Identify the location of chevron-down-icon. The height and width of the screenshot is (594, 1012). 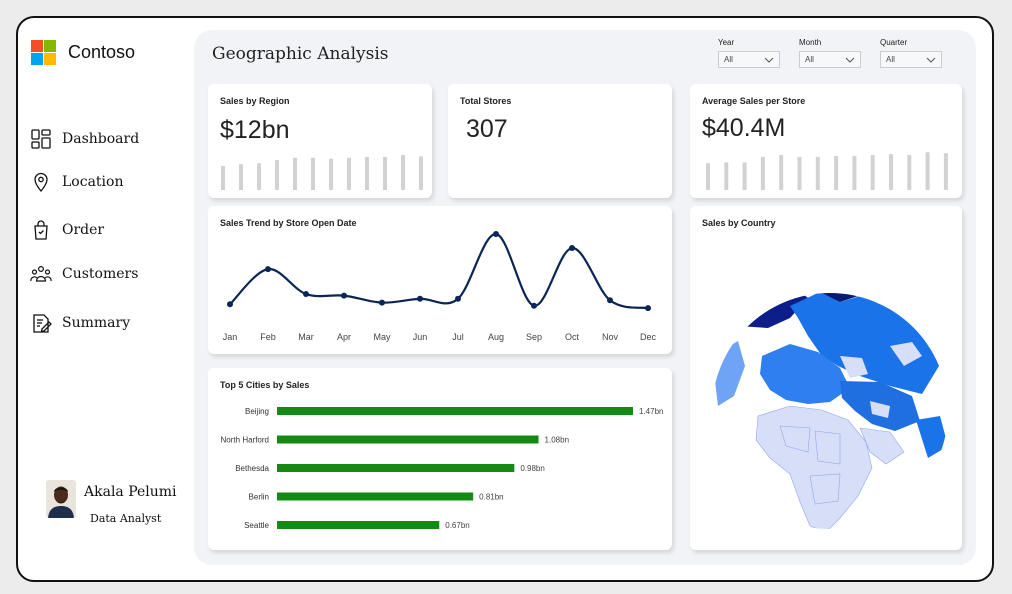
(850, 60).